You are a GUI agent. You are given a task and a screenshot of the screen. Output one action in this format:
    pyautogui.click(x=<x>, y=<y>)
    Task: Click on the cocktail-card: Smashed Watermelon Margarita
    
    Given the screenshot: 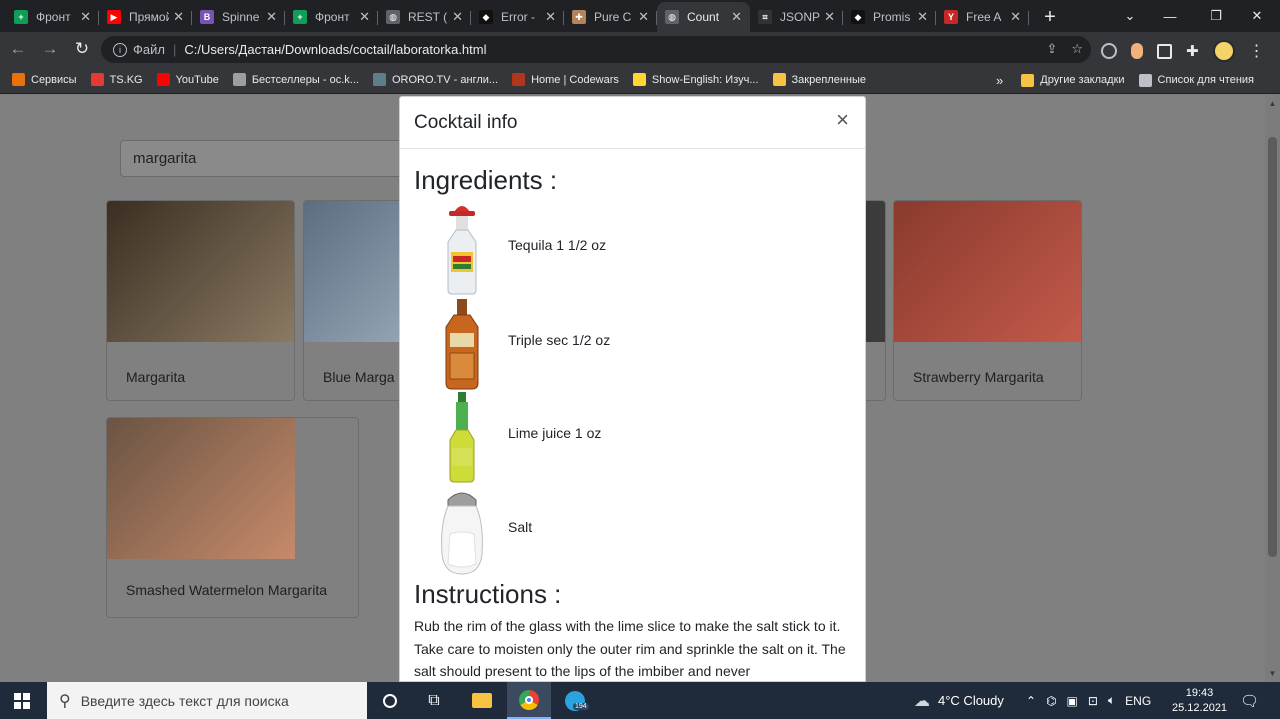 What is the action you would take?
    pyautogui.click(x=232, y=517)
    